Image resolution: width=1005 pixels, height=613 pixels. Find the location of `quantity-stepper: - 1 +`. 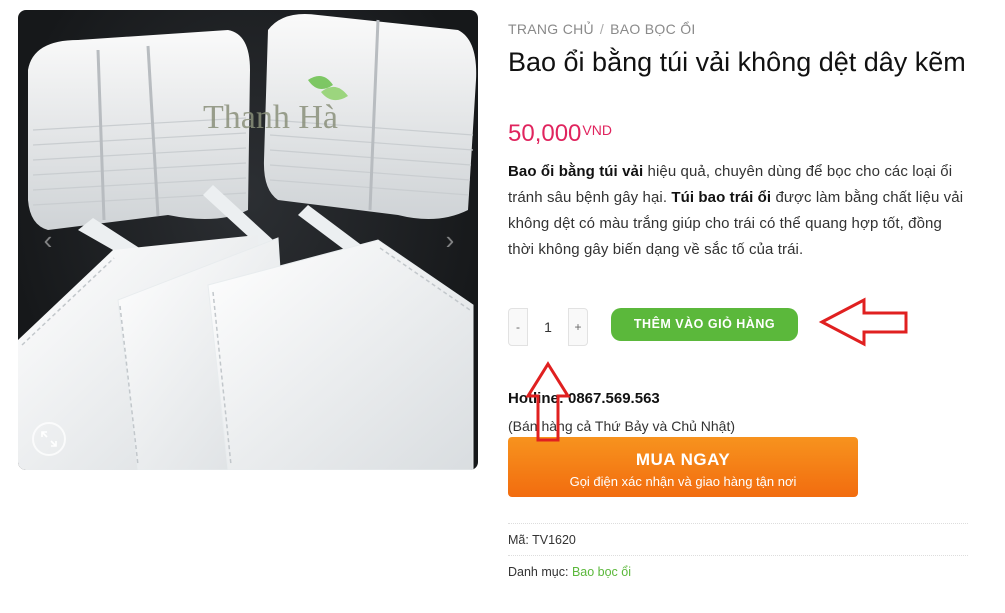

quantity-stepper: - 1 + is located at coordinates (549, 327).